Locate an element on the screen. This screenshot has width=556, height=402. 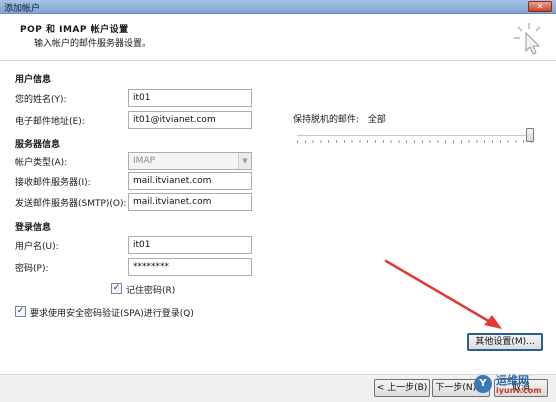
remember-password-checkbox: ✓ is located at coordinates (116, 288).